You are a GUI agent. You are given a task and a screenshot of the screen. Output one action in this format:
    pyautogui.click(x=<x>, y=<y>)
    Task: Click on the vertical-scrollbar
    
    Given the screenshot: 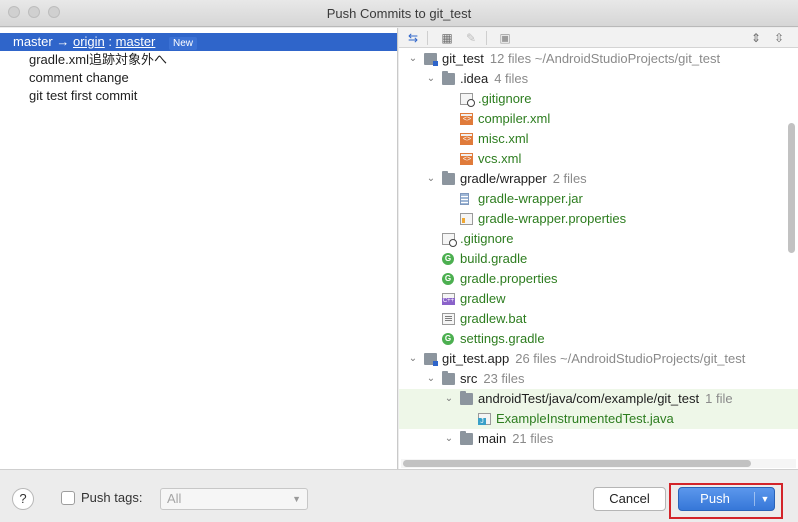 What is the action you would take?
    pyautogui.click(x=791, y=253)
    